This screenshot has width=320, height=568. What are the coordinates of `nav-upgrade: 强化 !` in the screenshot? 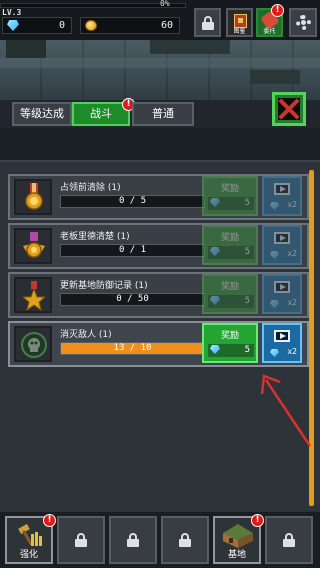 It's located at (30, 539).